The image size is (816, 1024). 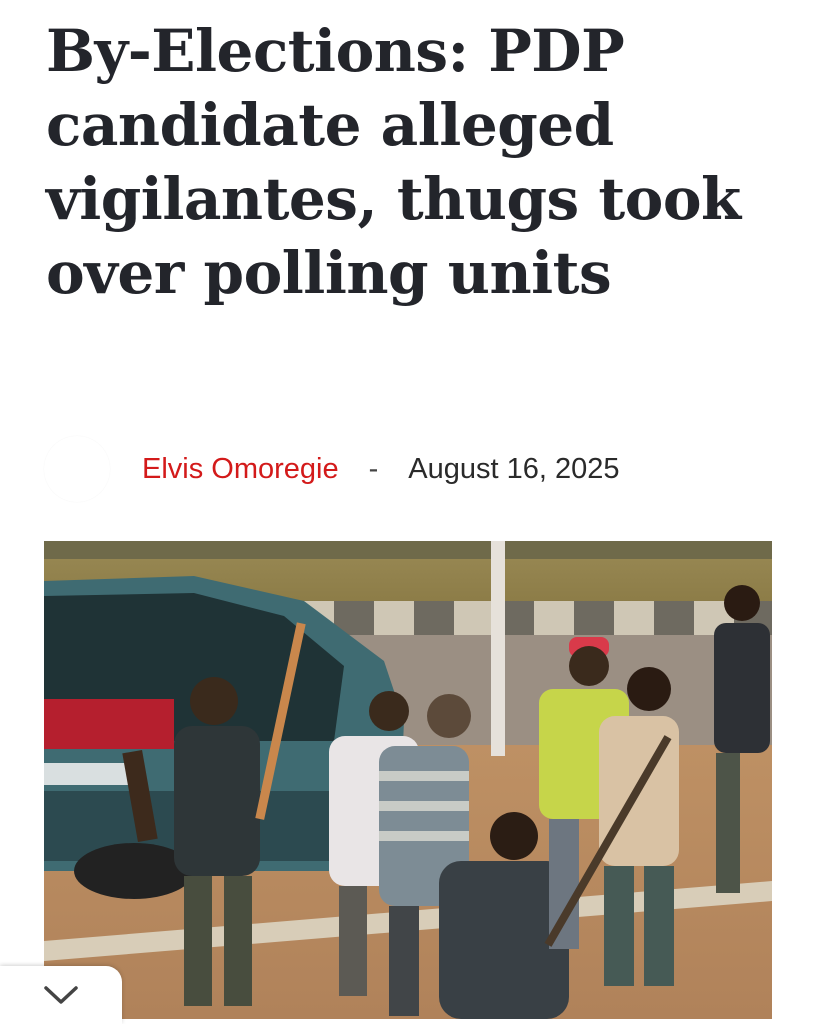 I want to click on chevron-down-icon, so click(x=61, y=995).